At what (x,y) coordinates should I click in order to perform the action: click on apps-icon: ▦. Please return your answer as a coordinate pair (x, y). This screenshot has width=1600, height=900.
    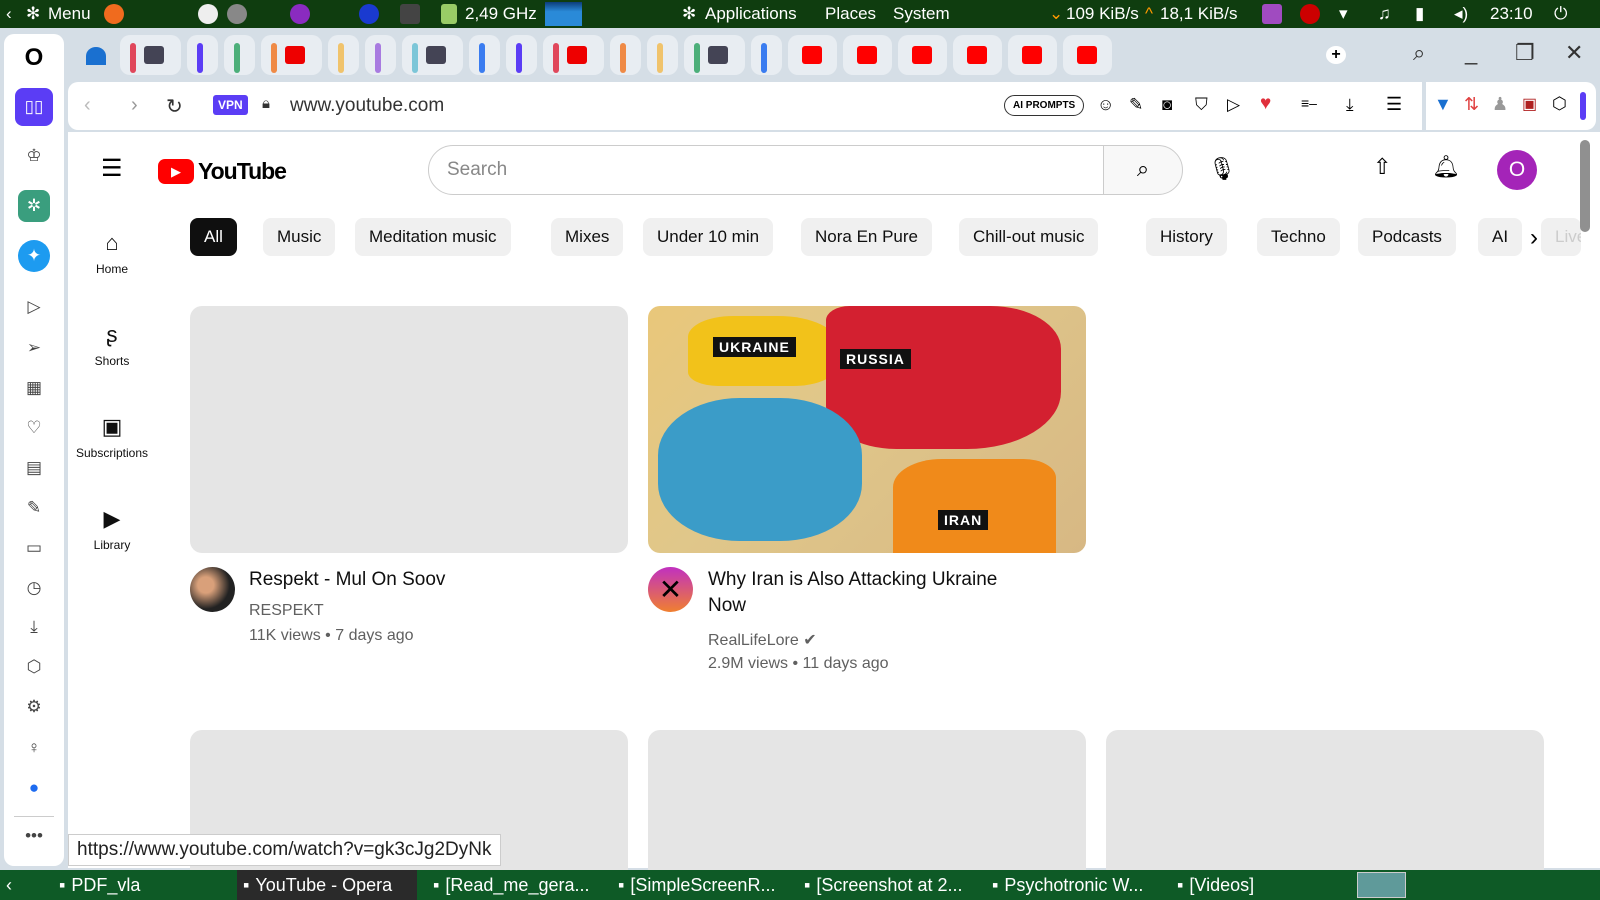
    Looking at the image, I should click on (34, 388).